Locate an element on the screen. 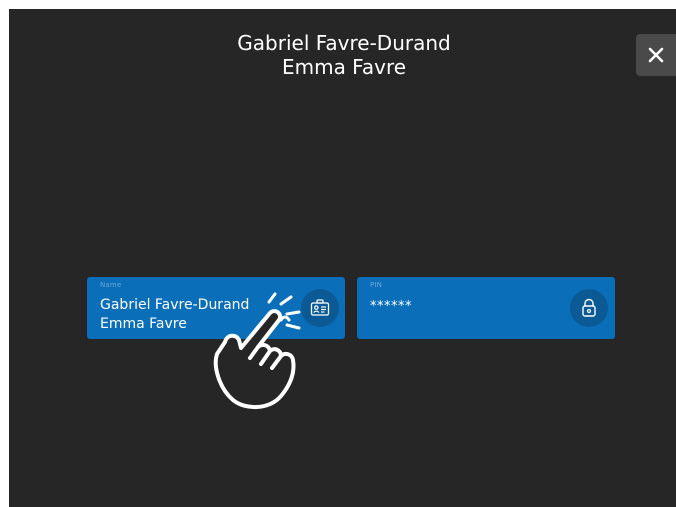 The image size is (676, 507). lock-icon is located at coordinates (589, 308).